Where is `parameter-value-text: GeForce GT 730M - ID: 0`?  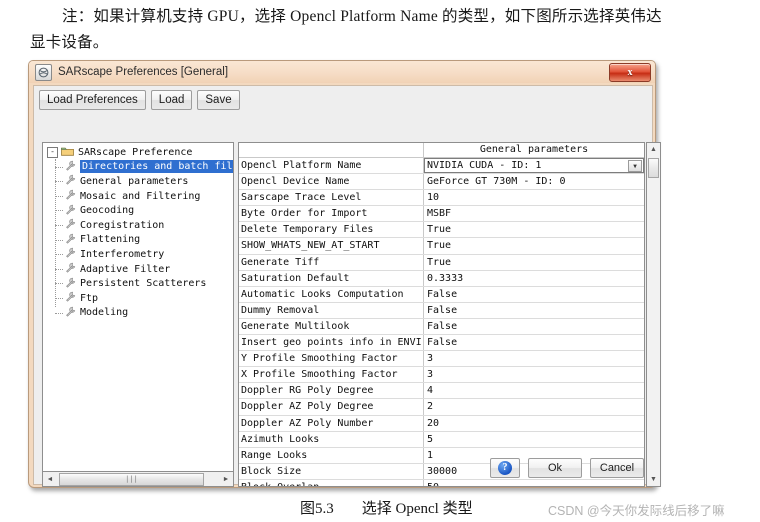
parameter-value-text: GeForce GT 730M - ID: 0 is located at coordinates (496, 182).